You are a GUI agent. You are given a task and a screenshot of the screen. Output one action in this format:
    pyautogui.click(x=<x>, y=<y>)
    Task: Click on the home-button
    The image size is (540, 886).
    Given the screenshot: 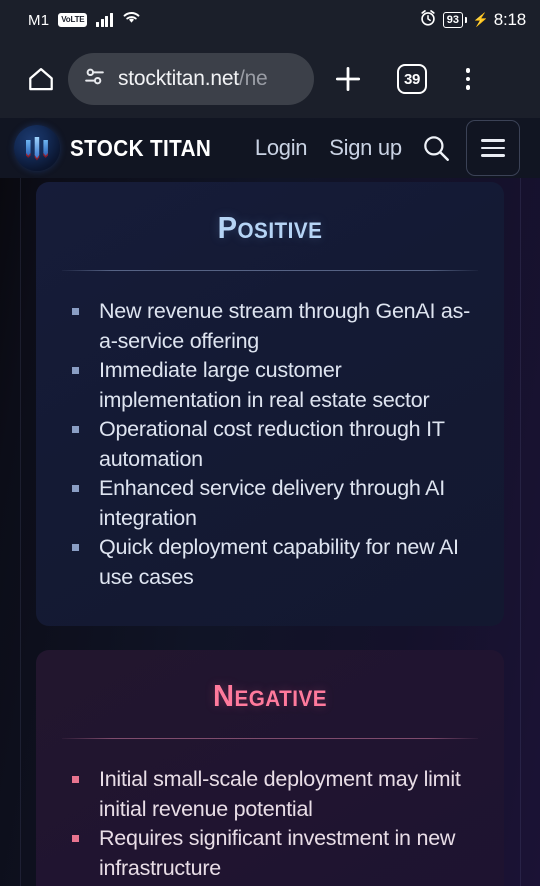 What is the action you would take?
    pyautogui.click(x=41, y=79)
    